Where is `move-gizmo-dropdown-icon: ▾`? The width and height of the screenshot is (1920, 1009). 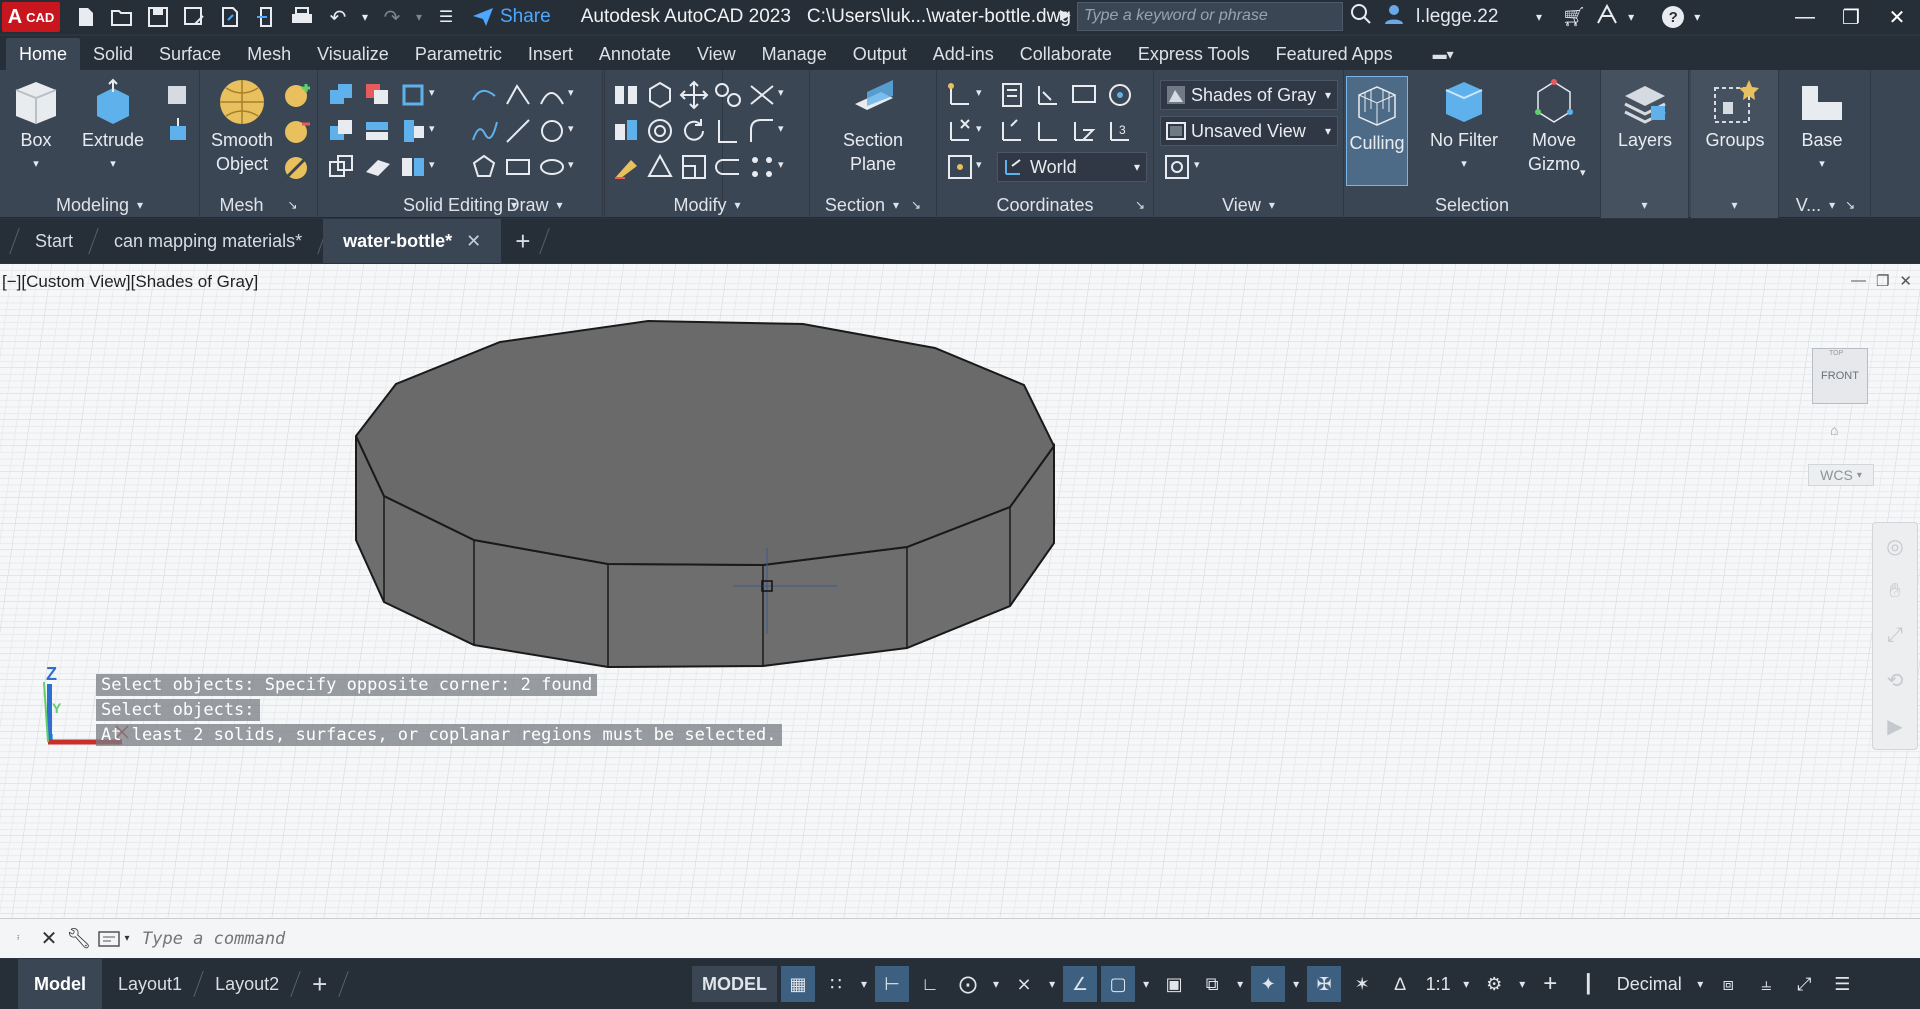
move-gizmo-dropdown-icon: ▾ is located at coordinates (1583, 172).